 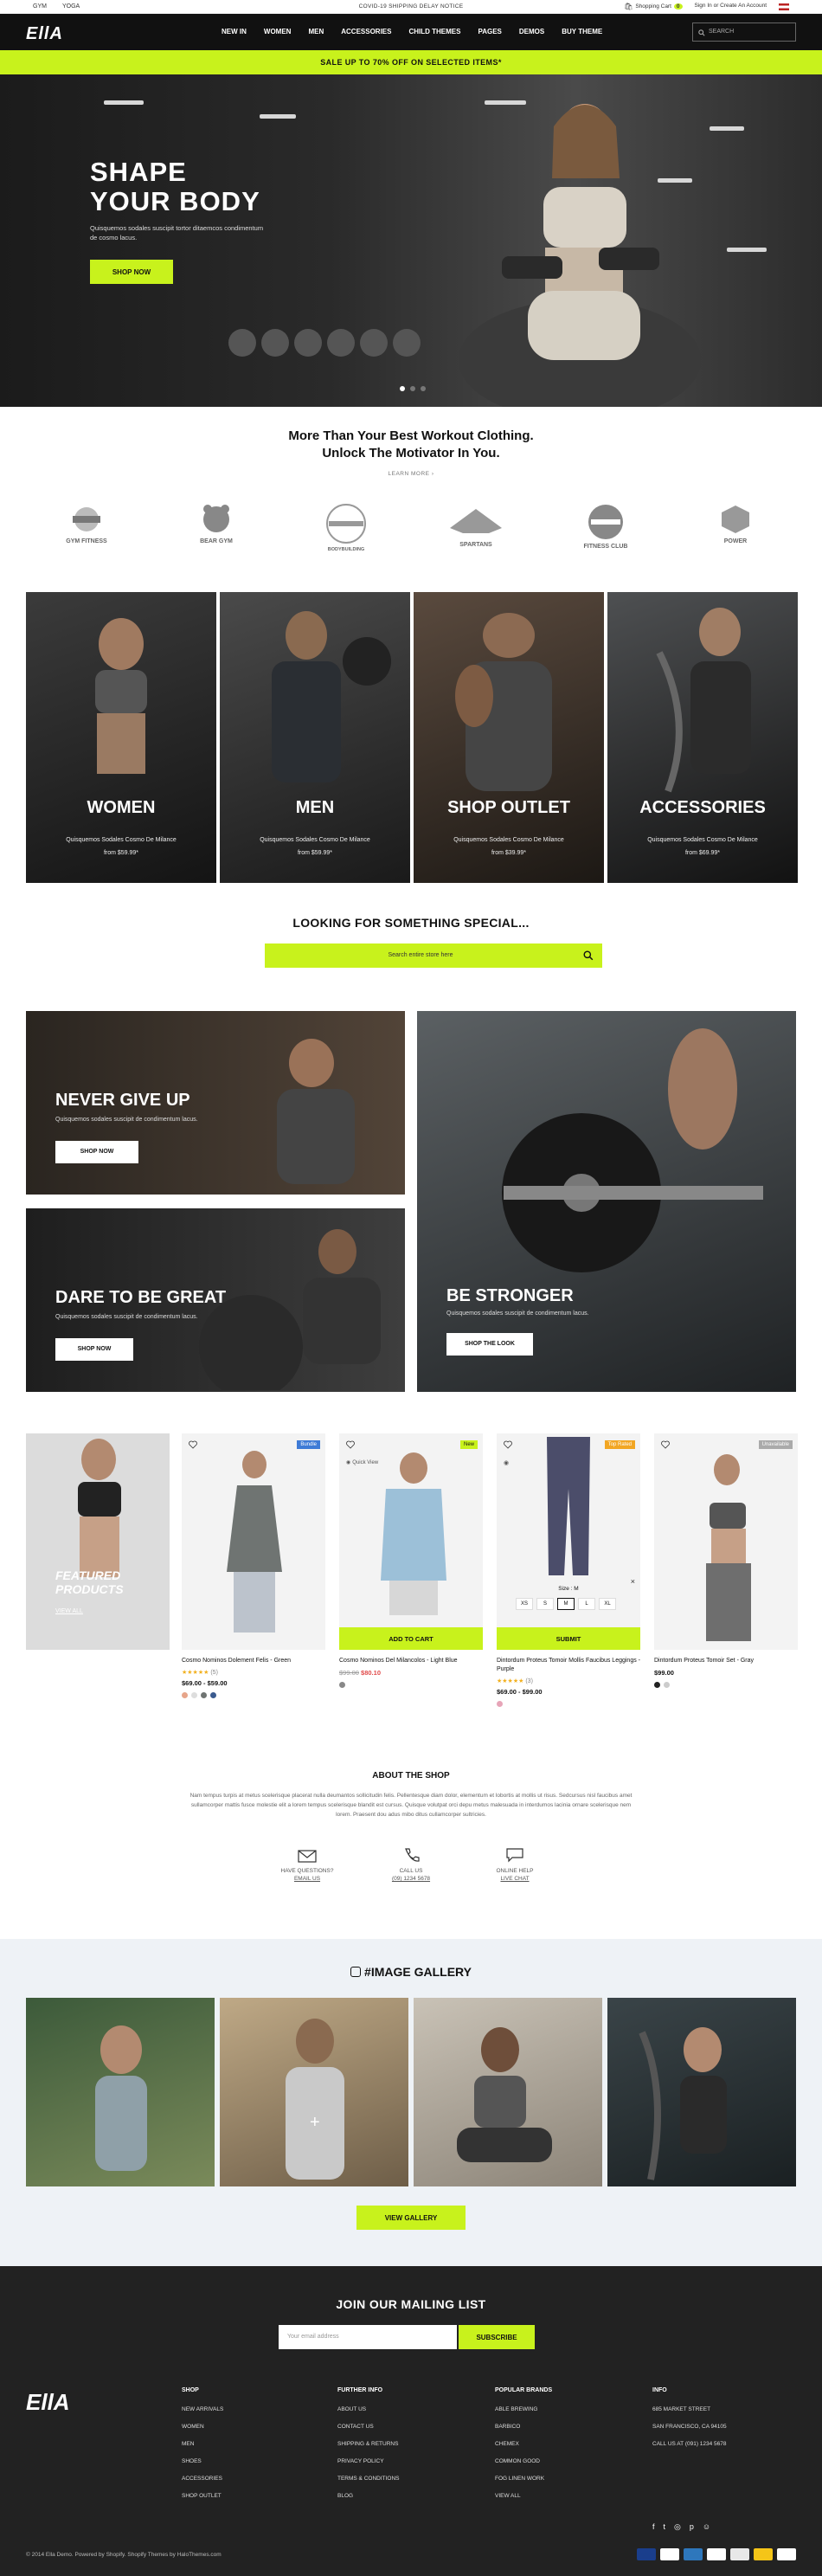 I want to click on product-name: Dintordum Proteus Tomoir Set - Gray, so click(x=726, y=1661).